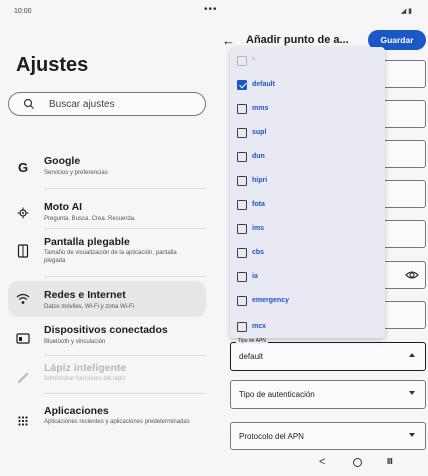 The width and height of the screenshot is (428, 476). Describe the element at coordinates (228, 40) in the screenshot. I see `back-arrow-icon: ←` at that location.